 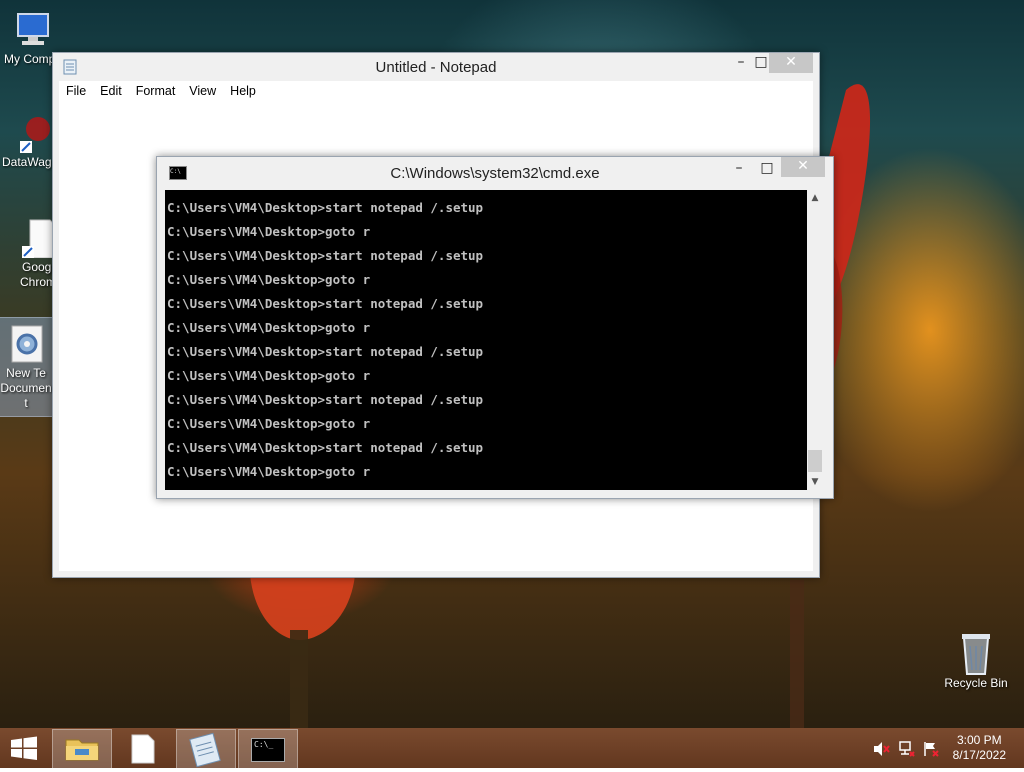 What do you see at coordinates (436, 92) in the screenshot?
I see `notepad-menubar: File Edit Format View Help` at bounding box center [436, 92].